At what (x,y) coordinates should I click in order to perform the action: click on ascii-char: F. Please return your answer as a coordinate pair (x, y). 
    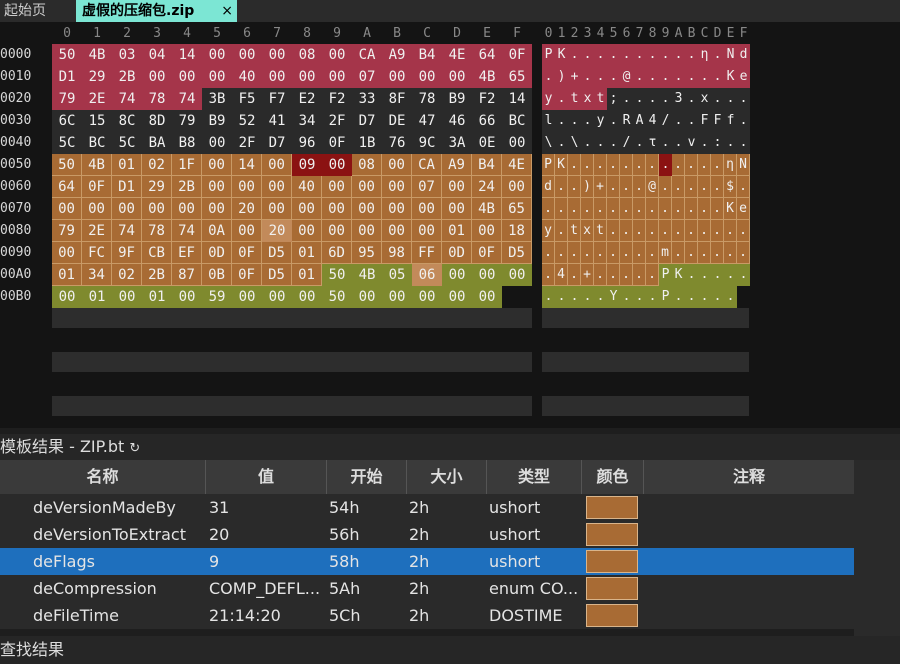
    Looking at the image, I should click on (717, 121).